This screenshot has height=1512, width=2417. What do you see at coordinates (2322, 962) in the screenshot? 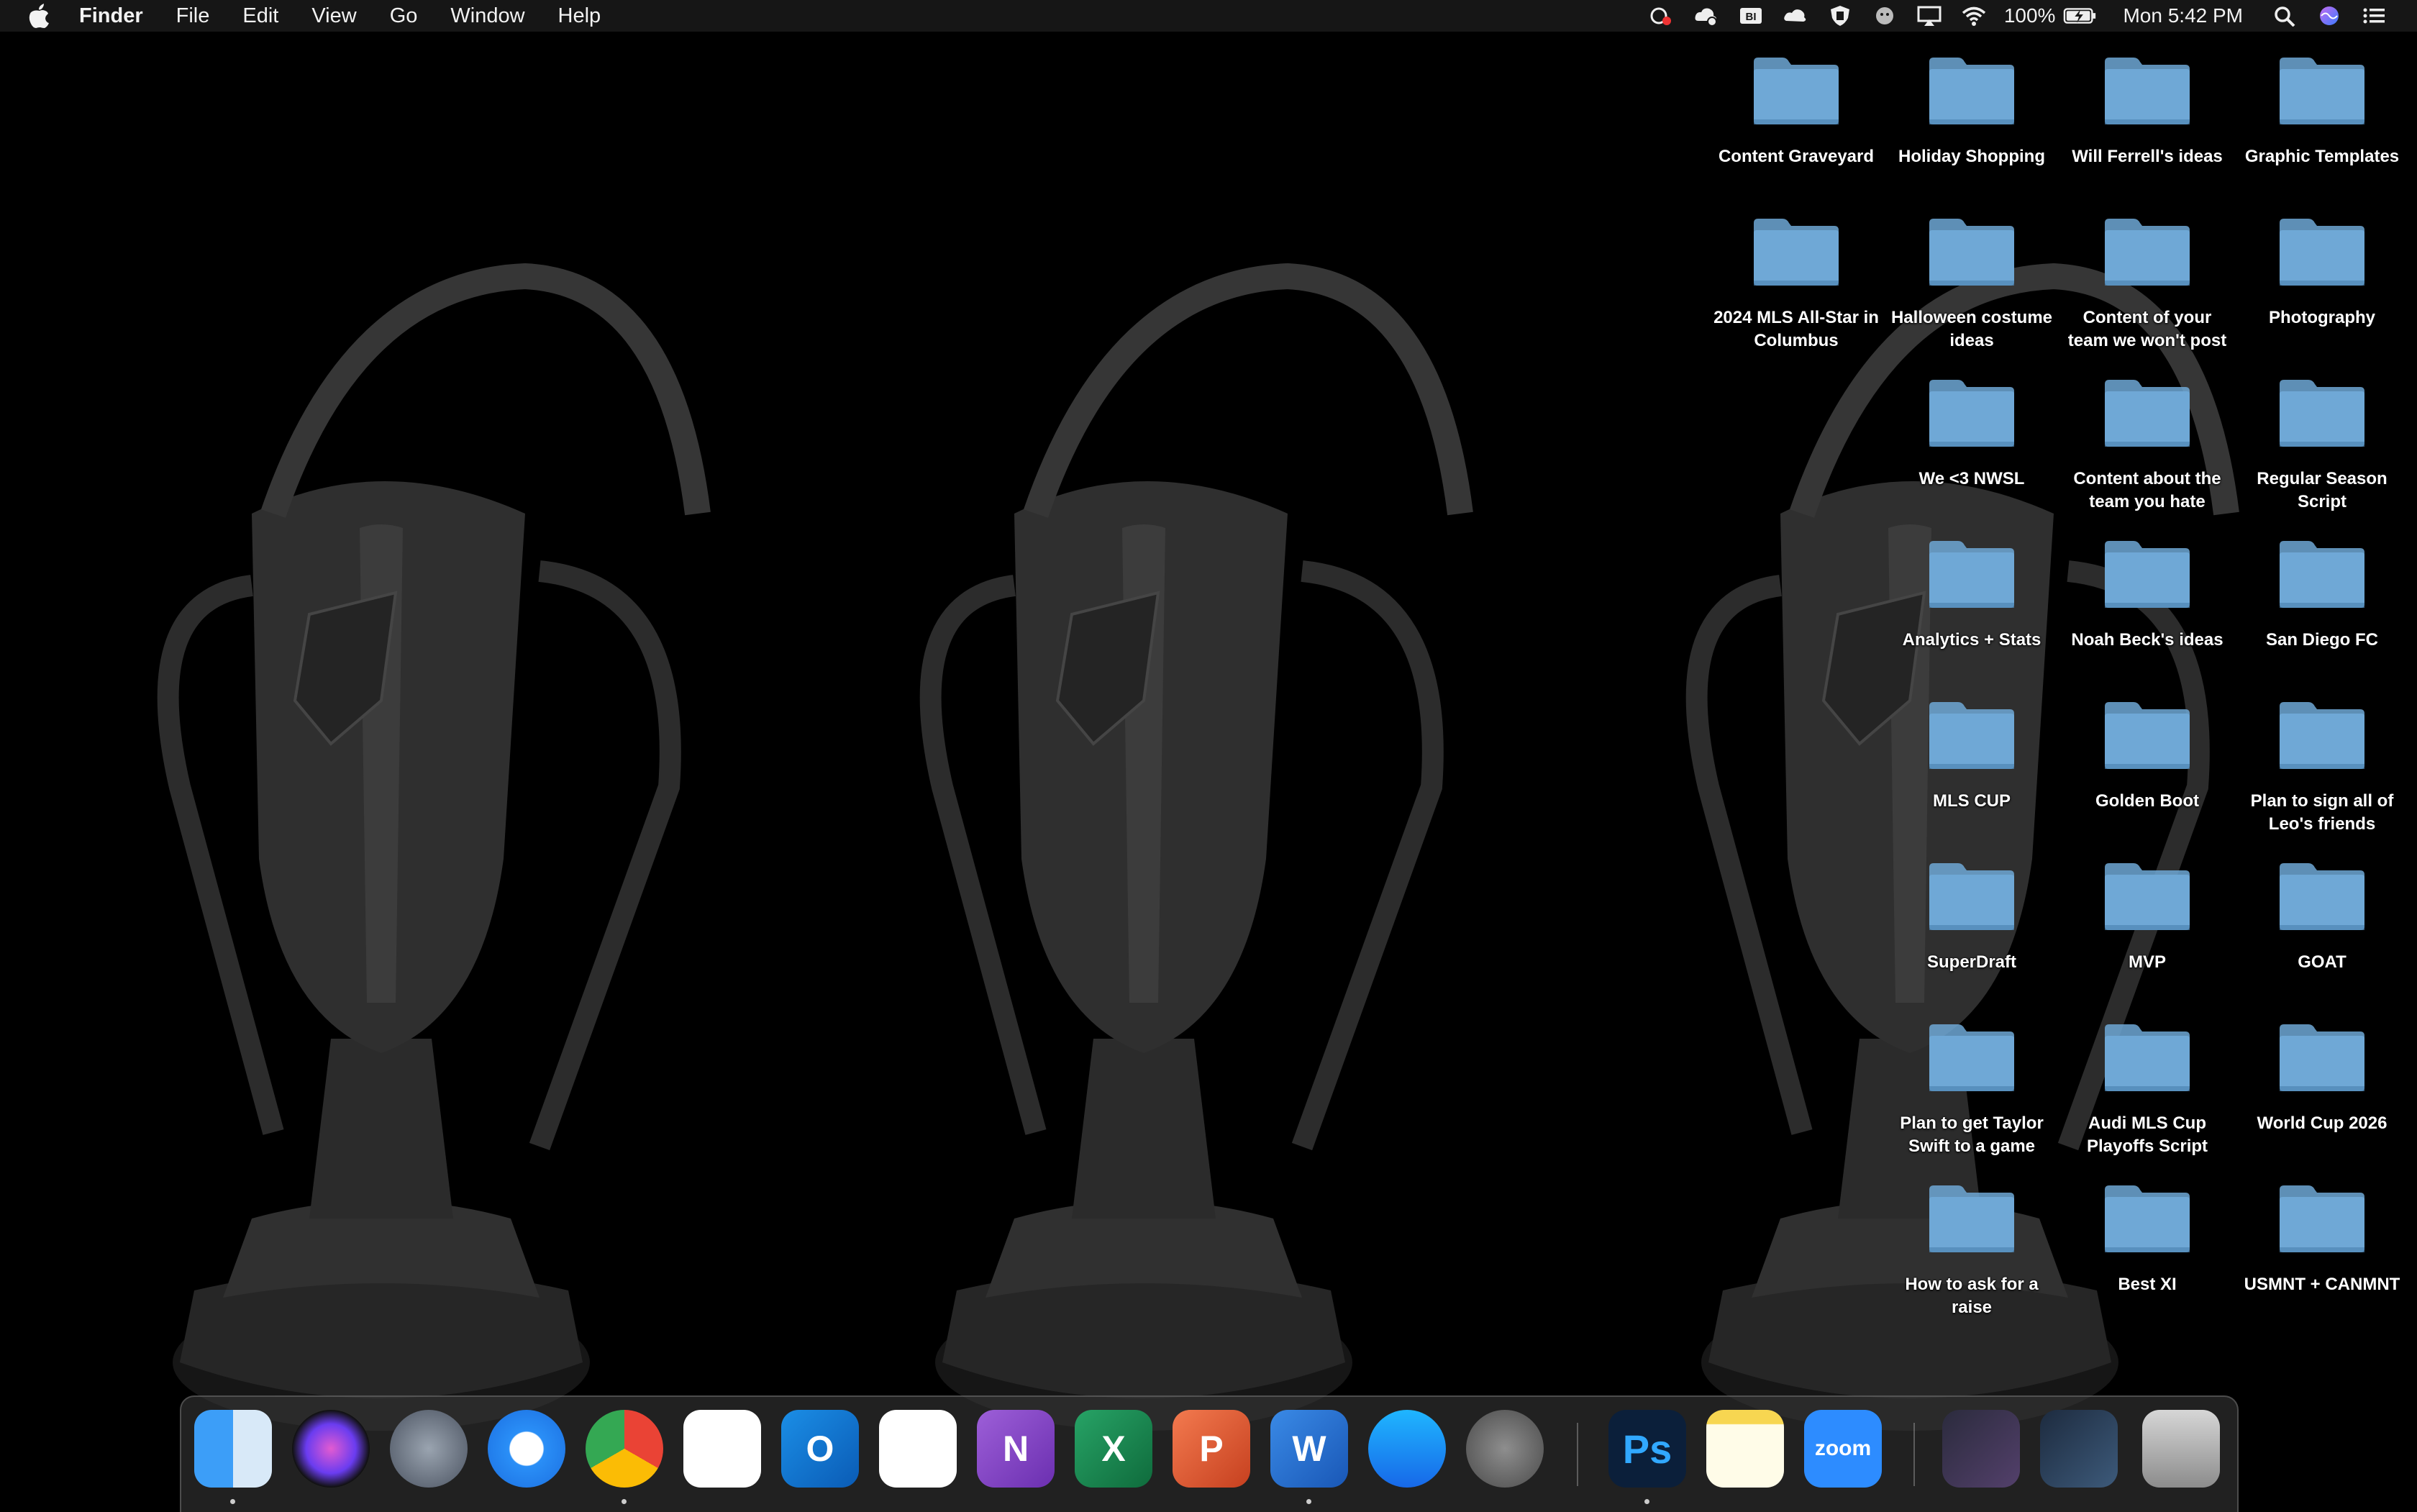
I see `folder-label: GOAT` at bounding box center [2322, 962].